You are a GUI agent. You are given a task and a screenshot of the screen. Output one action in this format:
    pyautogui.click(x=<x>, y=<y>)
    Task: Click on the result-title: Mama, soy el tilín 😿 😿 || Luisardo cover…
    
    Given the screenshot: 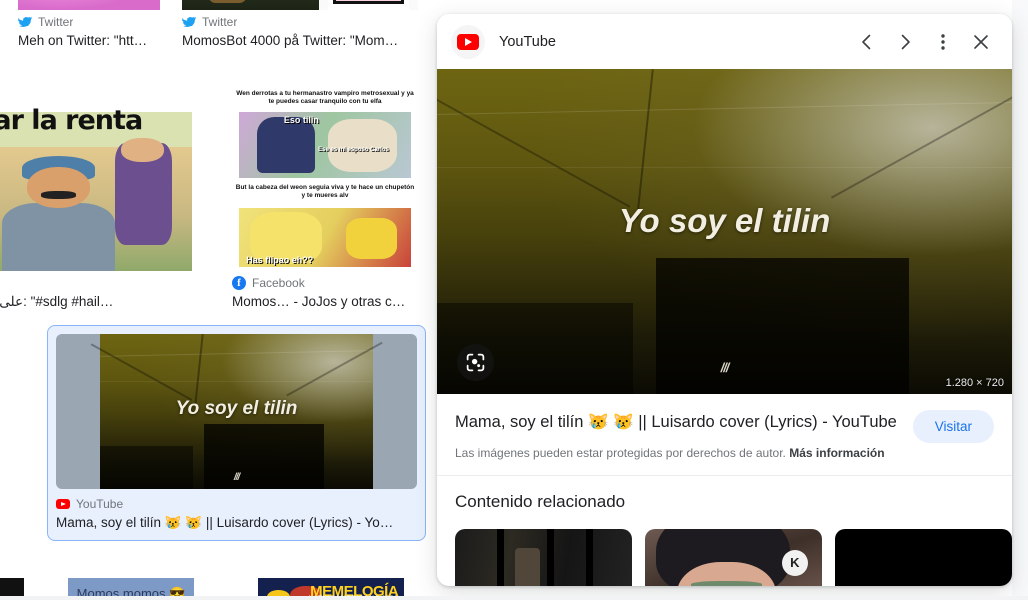 What is the action you would take?
    pyautogui.click(x=236, y=523)
    